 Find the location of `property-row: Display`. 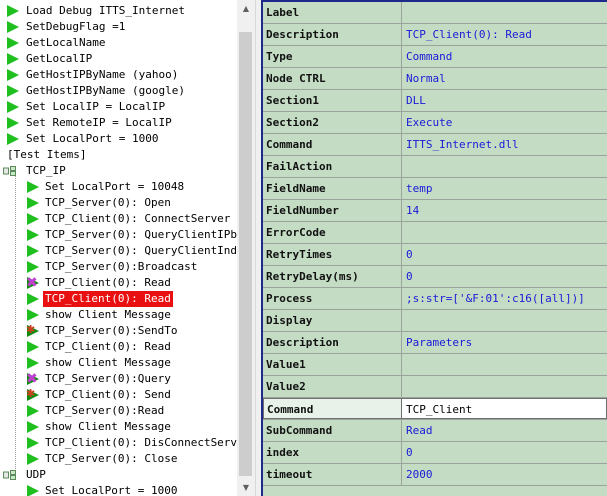

property-row: Display is located at coordinates (435, 321).